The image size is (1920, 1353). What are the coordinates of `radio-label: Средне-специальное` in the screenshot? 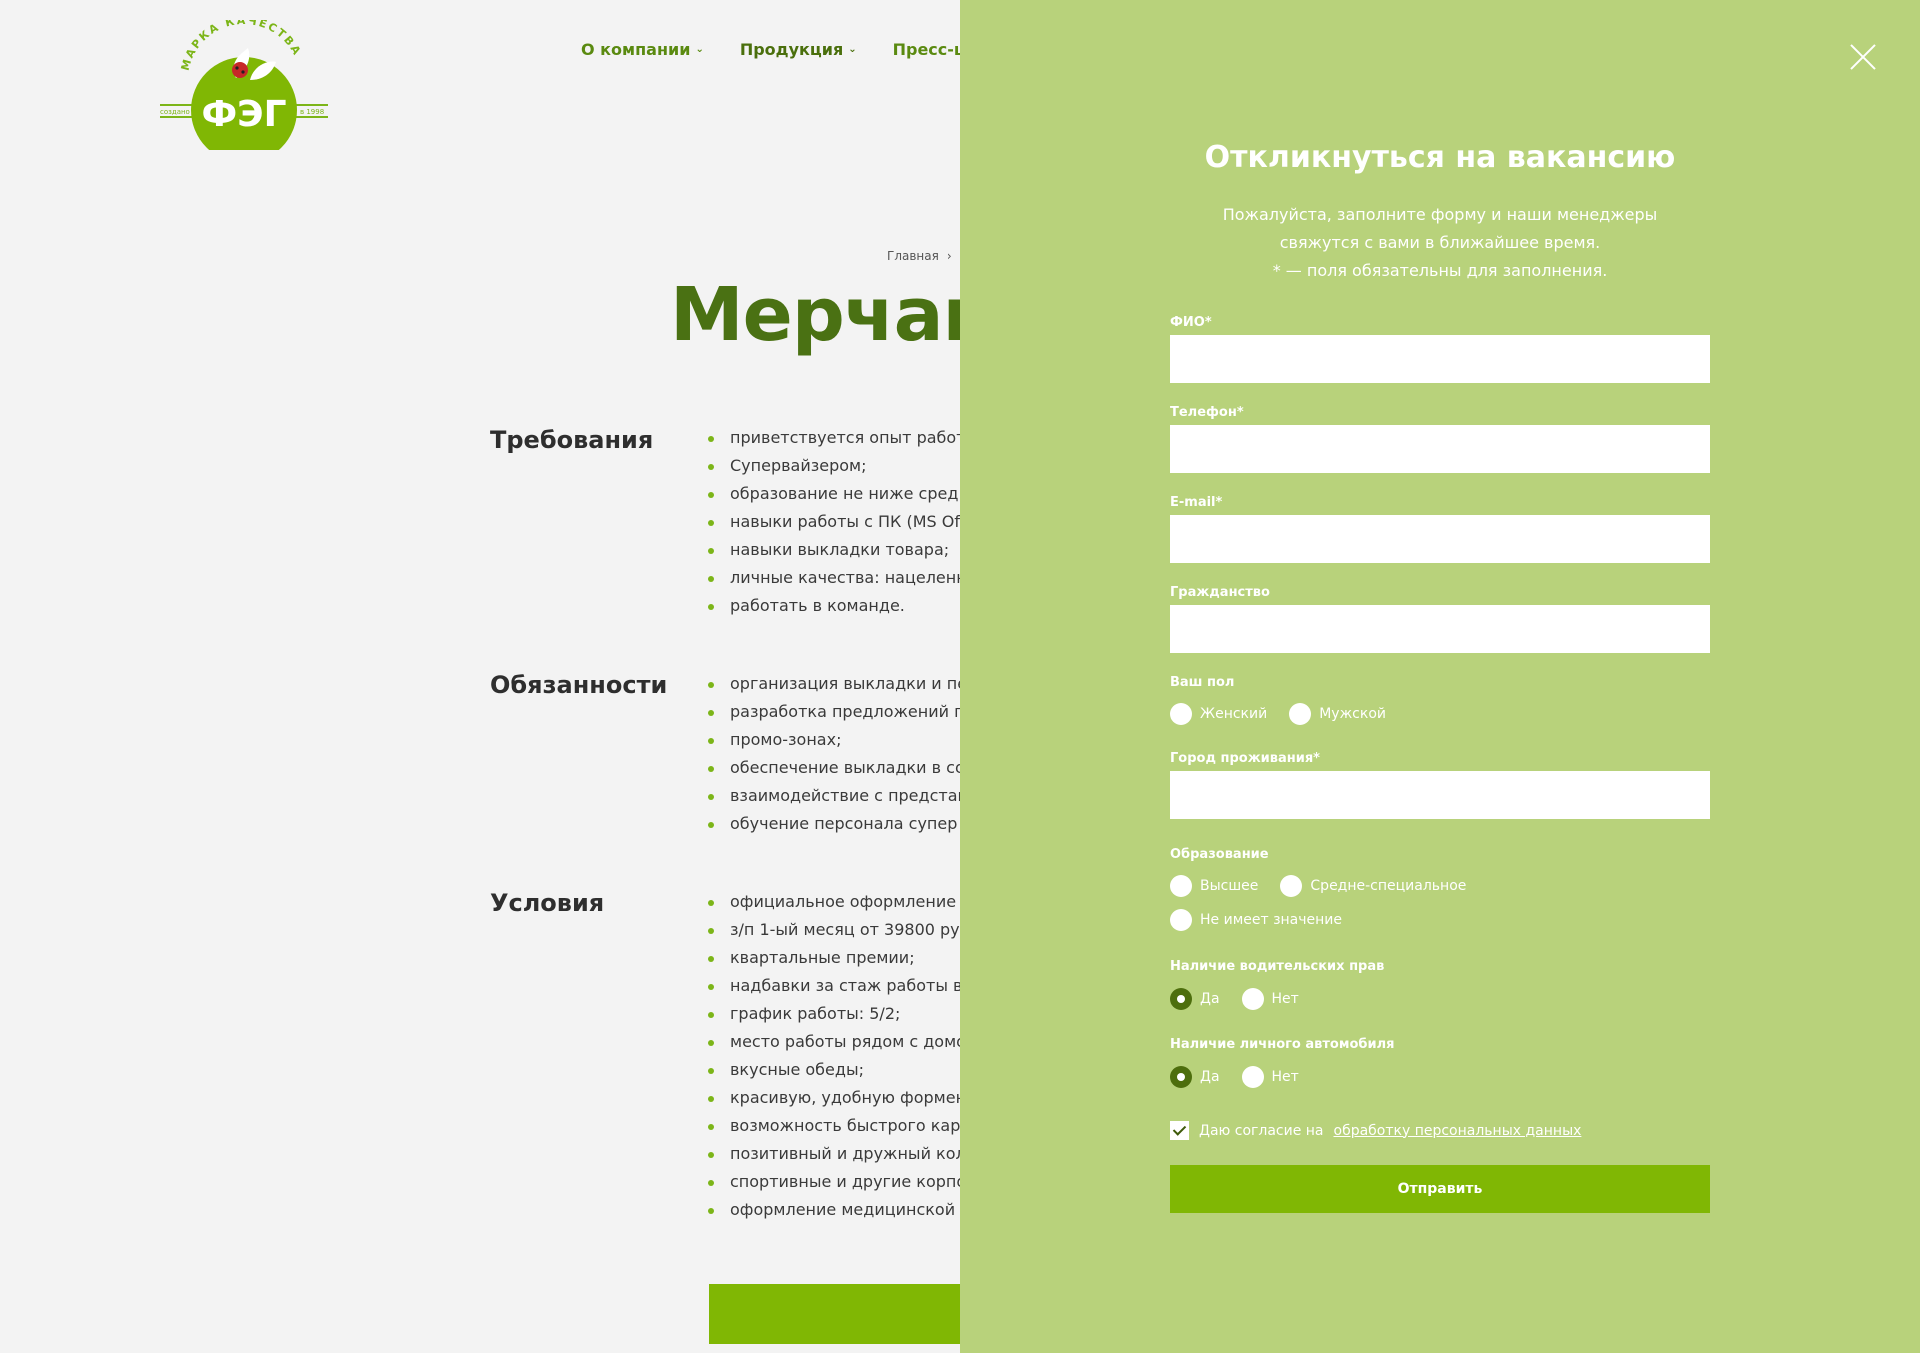 It's located at (1388, 886).